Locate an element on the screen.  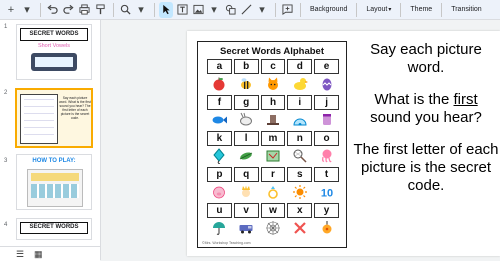
queen-icon is located at coordinates (246, 192).